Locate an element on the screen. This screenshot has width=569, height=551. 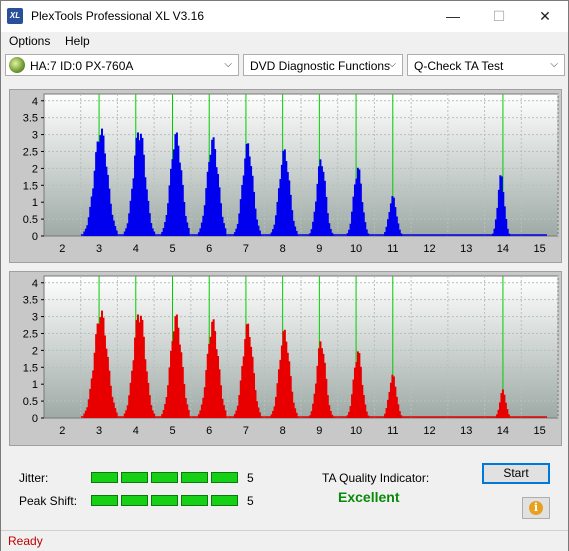
app-logo-icon: XL is located at coordinates (15, 16).